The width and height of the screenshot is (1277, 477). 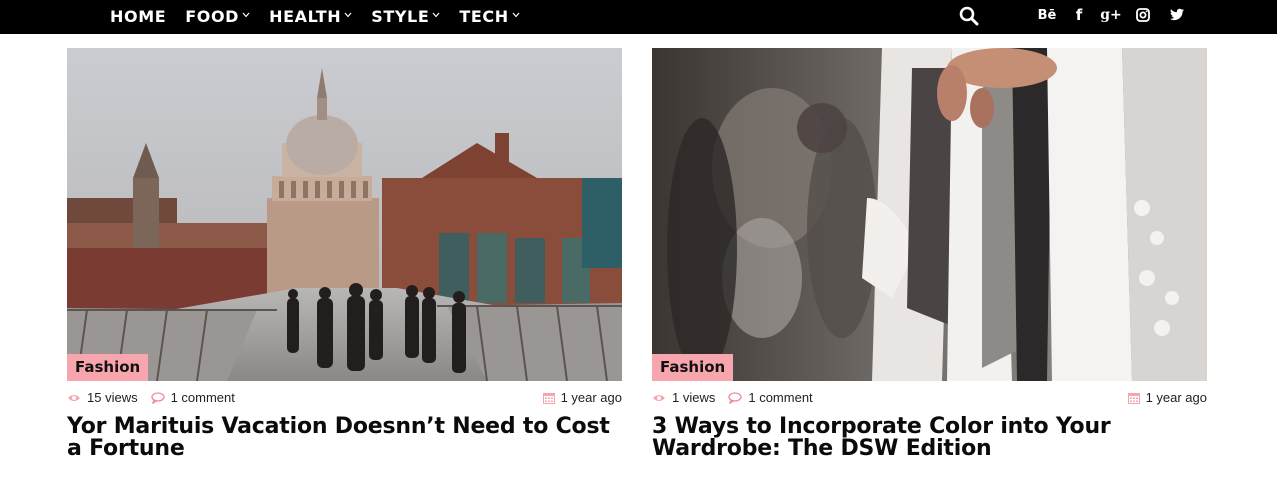 I want to click on twitter-icon, so click(x=1177, y=14).